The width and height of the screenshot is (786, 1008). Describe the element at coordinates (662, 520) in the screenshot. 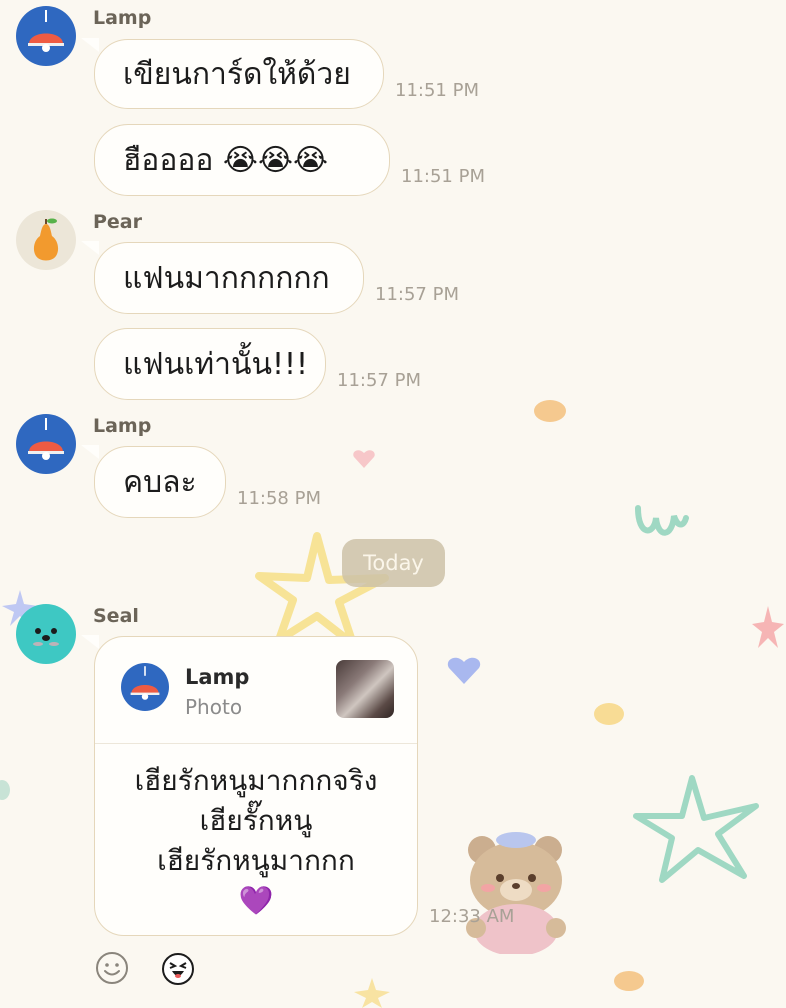

I see `squiggle-decoration` at that location.